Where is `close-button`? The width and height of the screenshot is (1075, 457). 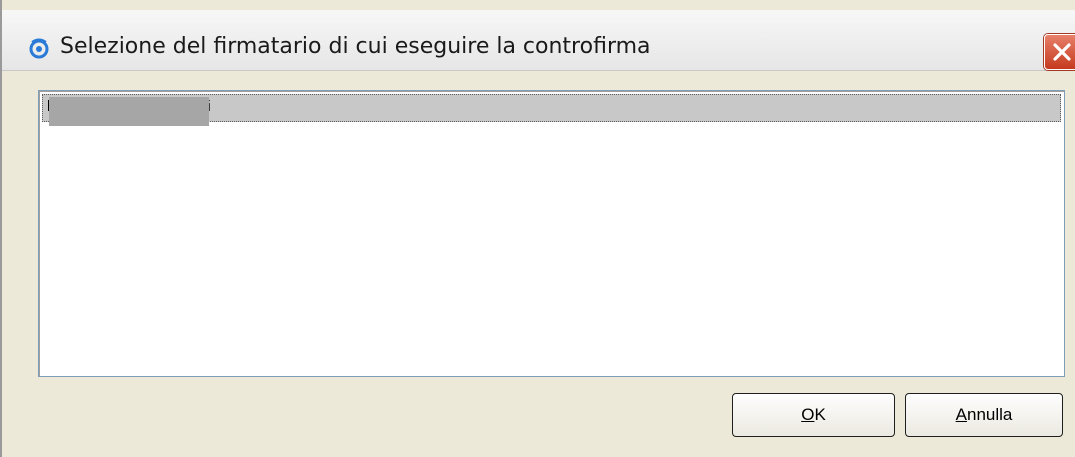 close-button is located at coordinates (1059, 52).